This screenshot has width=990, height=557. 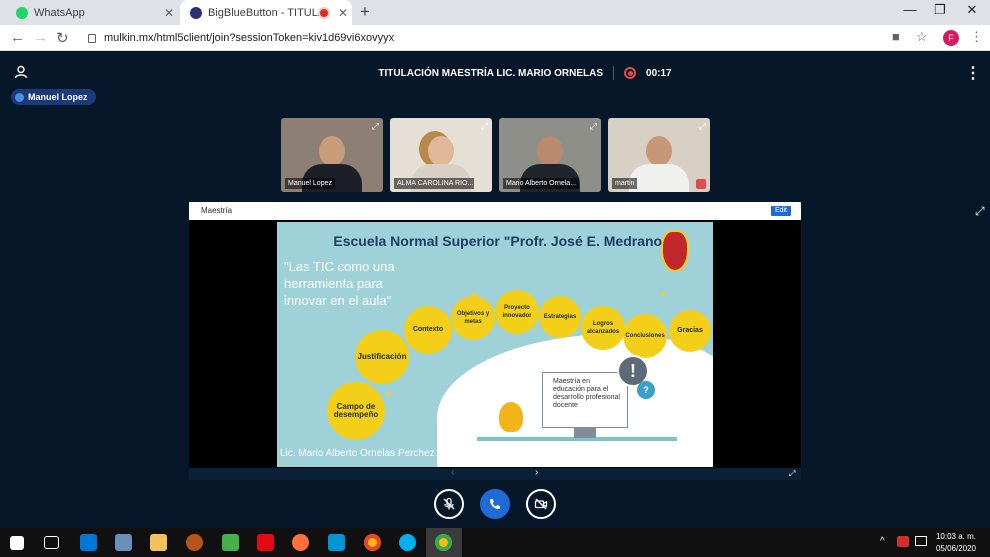 What do you see at coordinates (196, 12) in the screenshot?
I see `bigbluebutton-icon` at bounding box center [196, 12].